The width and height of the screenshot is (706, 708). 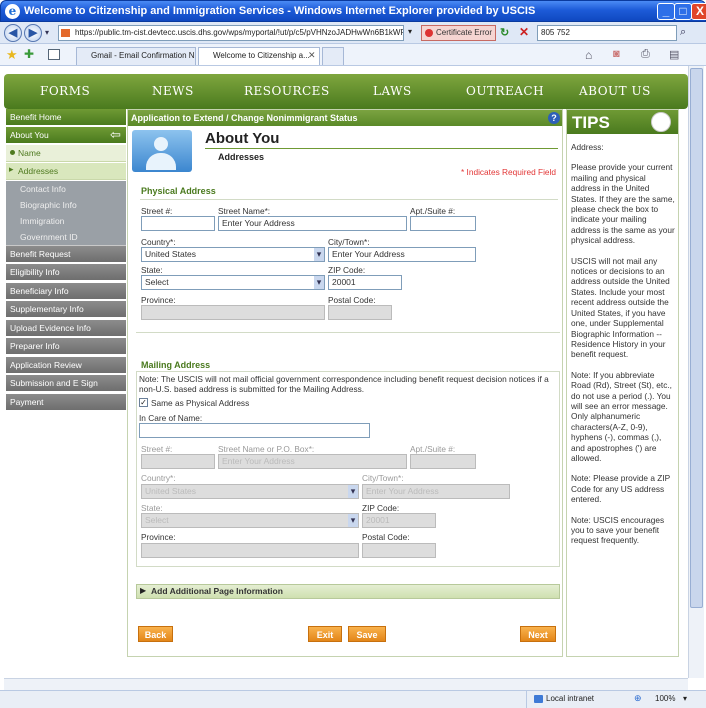 I want to click on stop-icon: ✕, so click(x=526, y=32).